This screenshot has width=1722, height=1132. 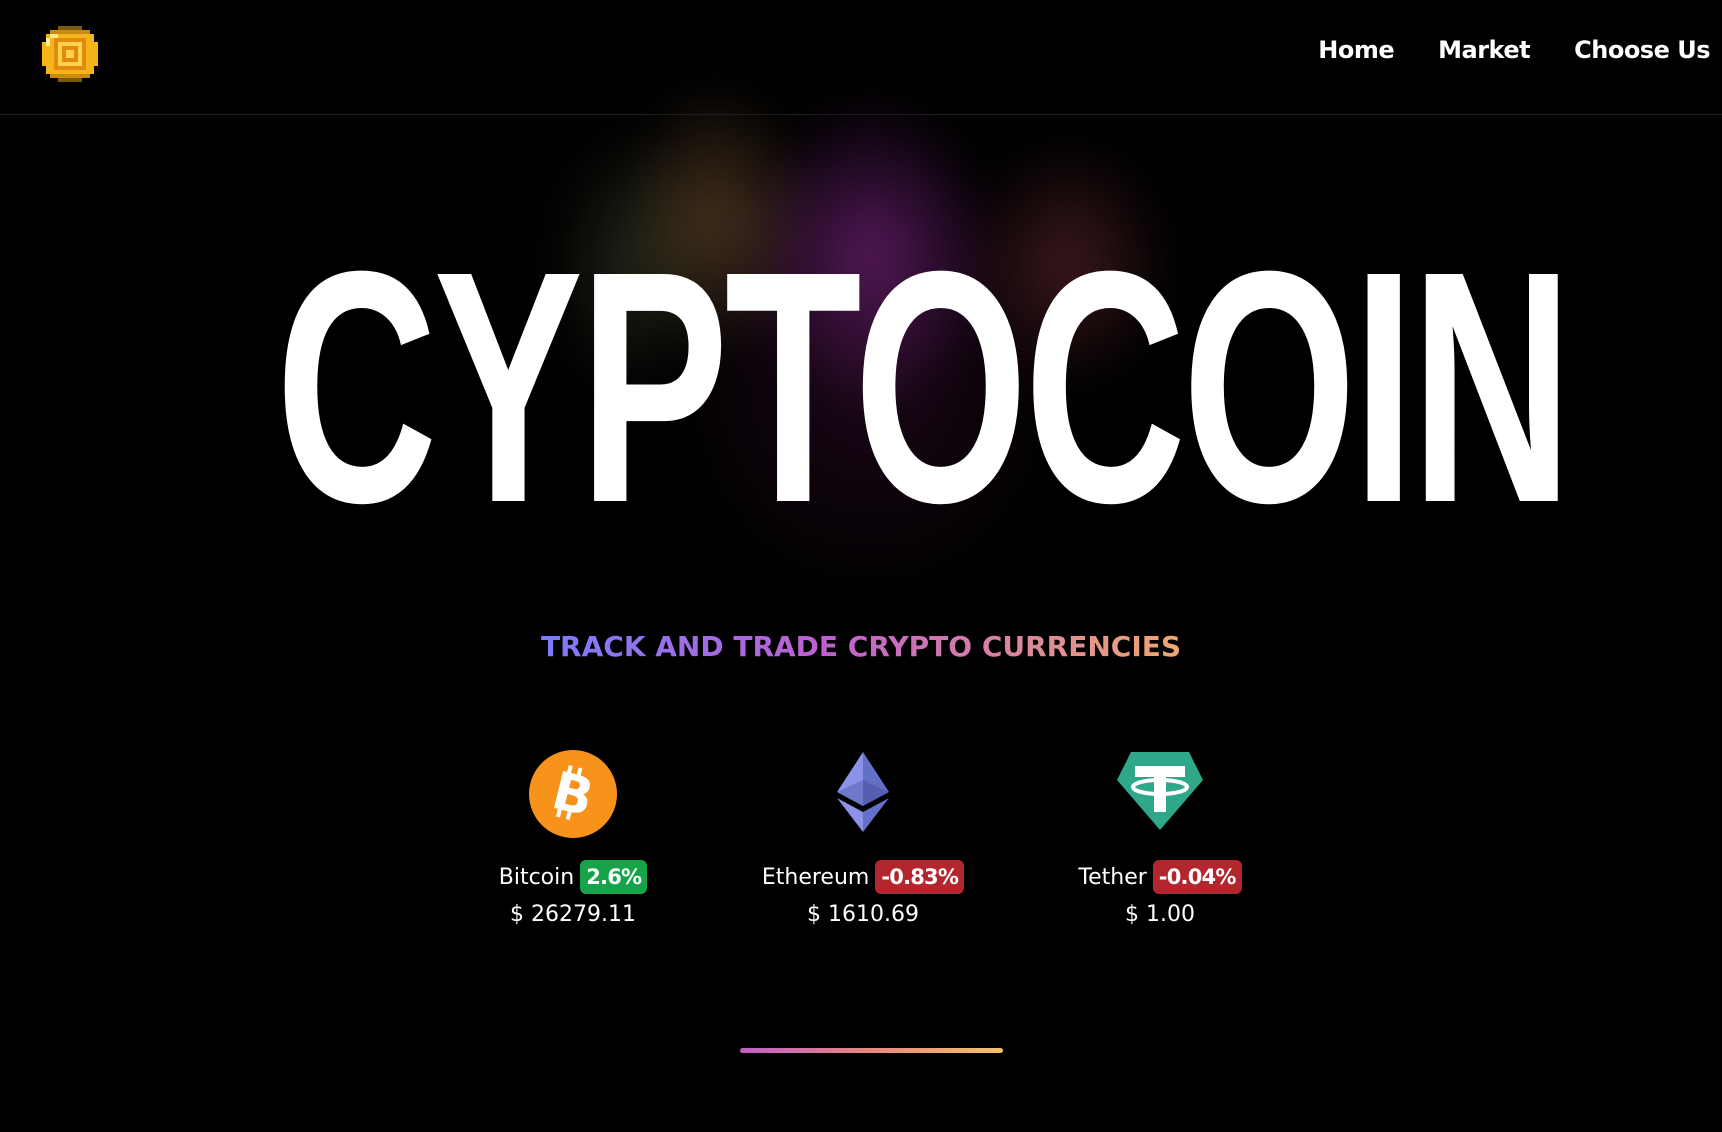 What do you see at coordinates (536, 877) in the screenshot?
I see `coin-name: Bitcoin` at bounding box center [536, 877].